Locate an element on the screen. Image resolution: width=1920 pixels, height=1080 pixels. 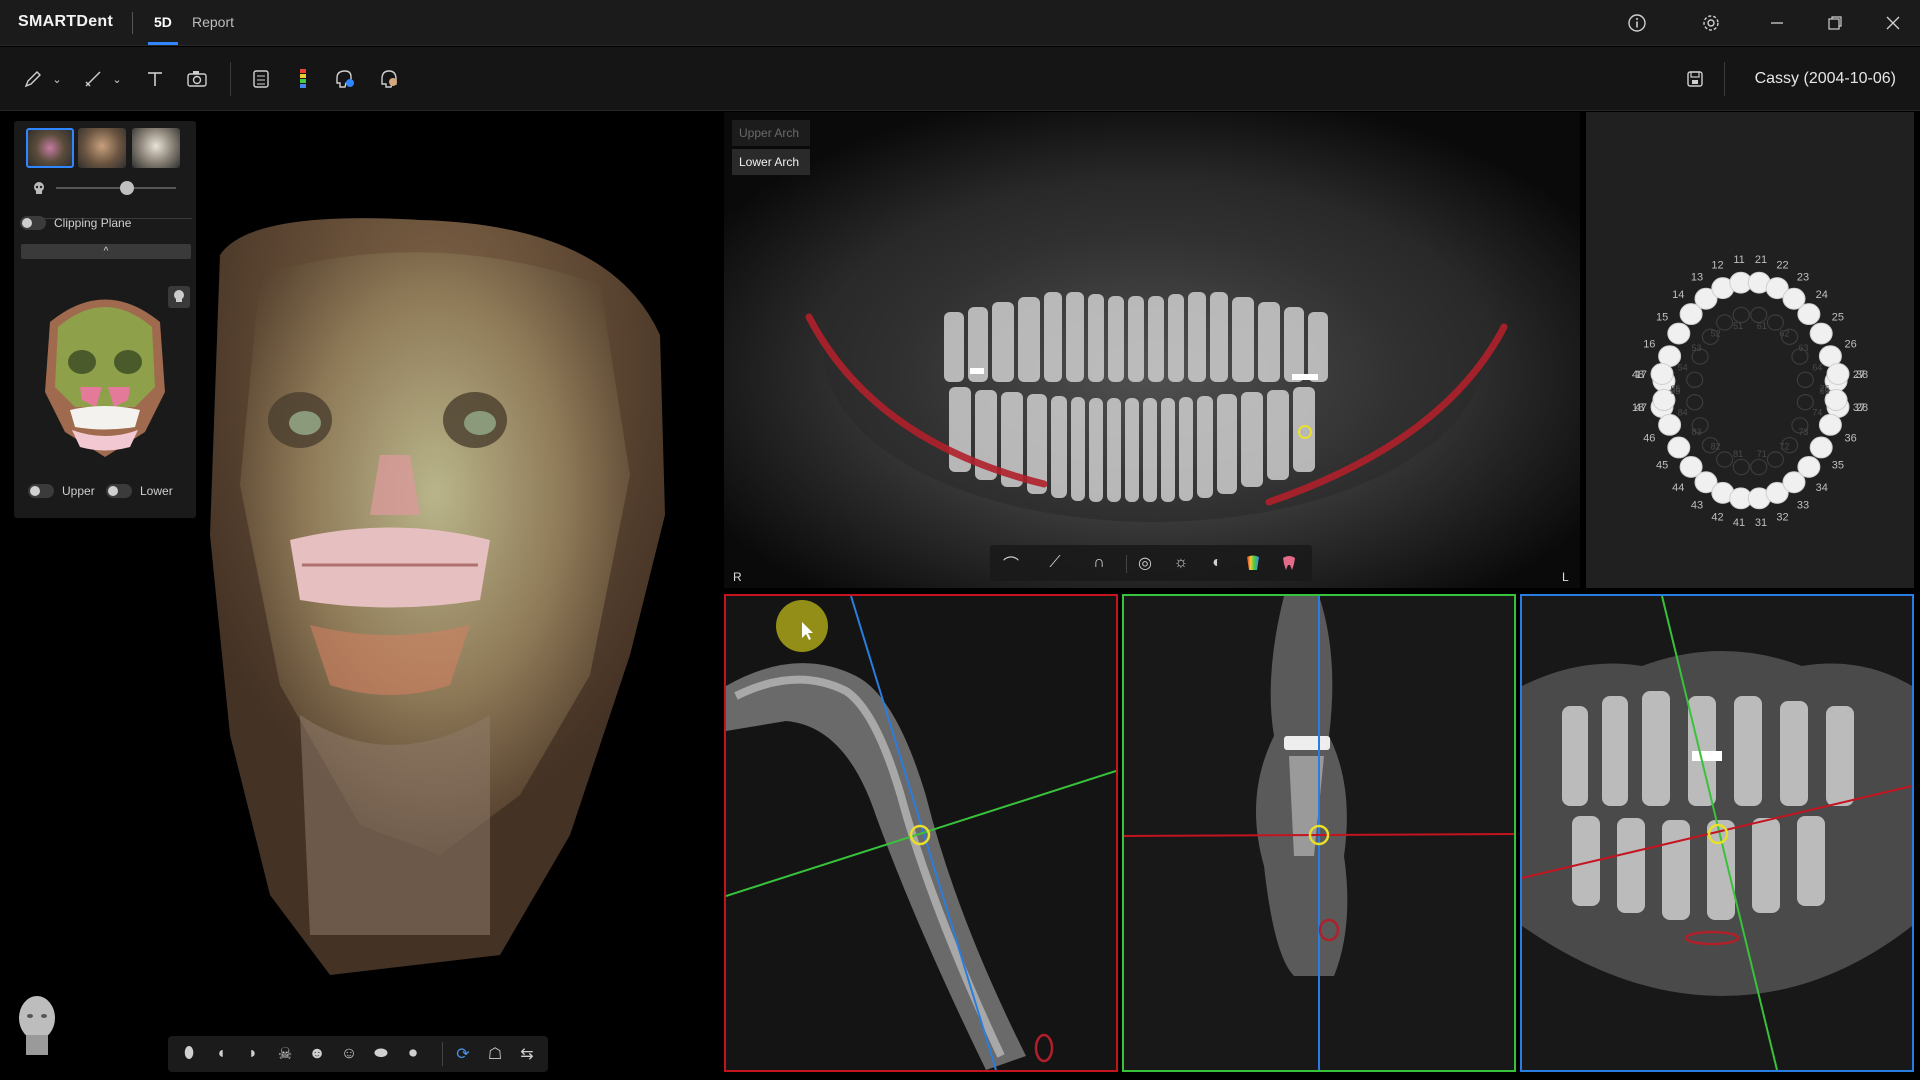
tooth-23: 23 is located at coordinates (1795, 291).